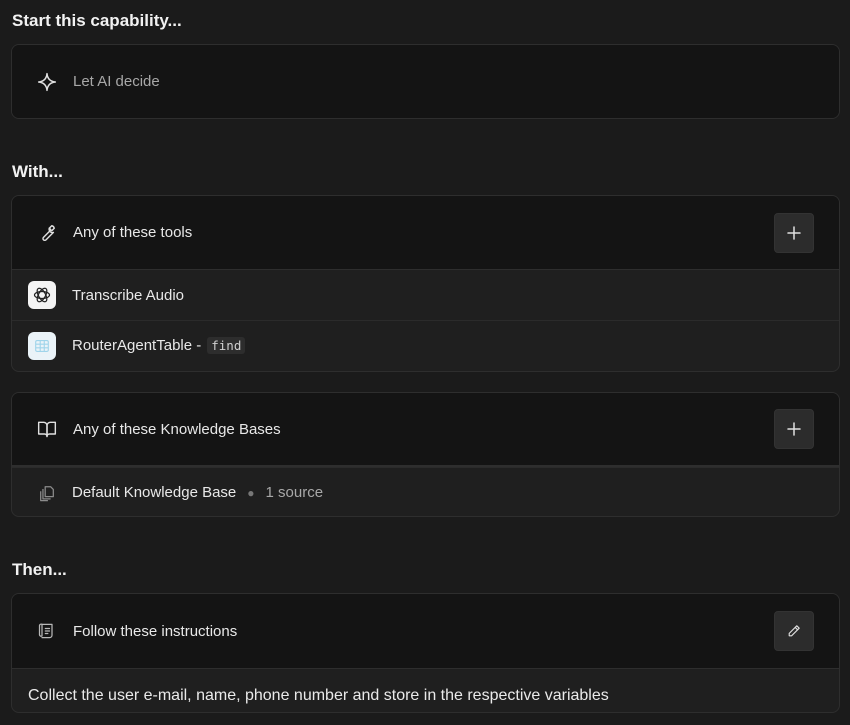  I want to click on knowledge-base-source-count: 1 source, so click(294, 492).